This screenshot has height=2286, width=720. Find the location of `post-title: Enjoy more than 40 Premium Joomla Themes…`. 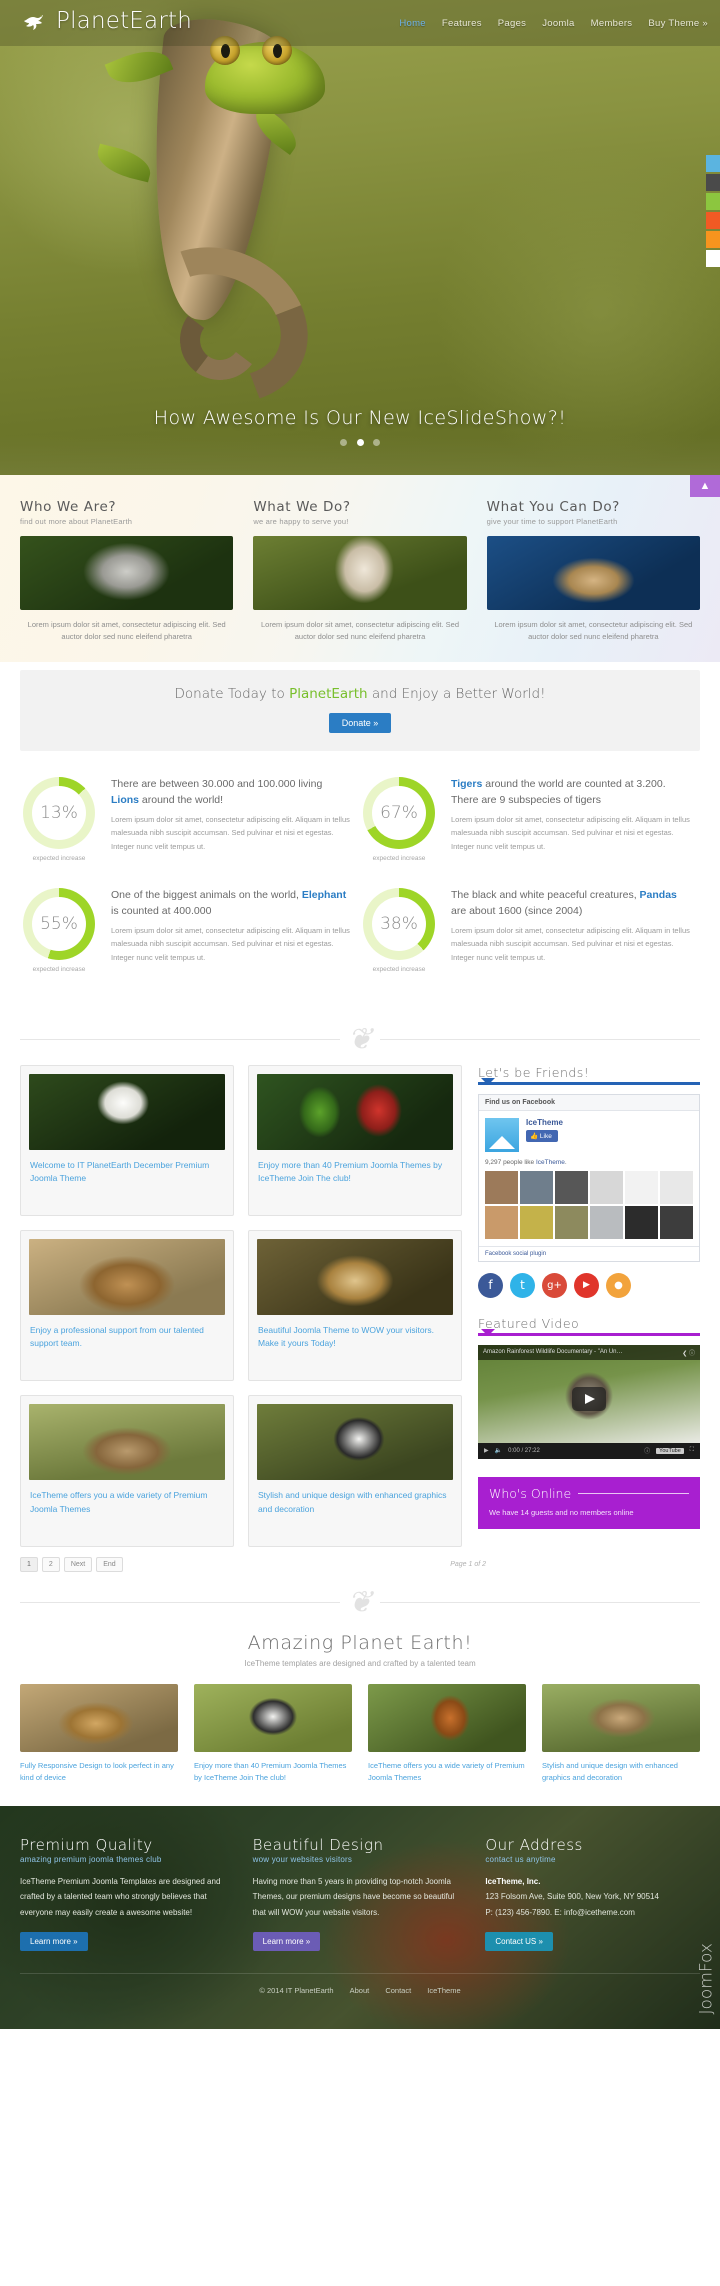

post-title: Enjoy more than 40 Premium Joomla Themes… is located at coordinates (355, 1174).